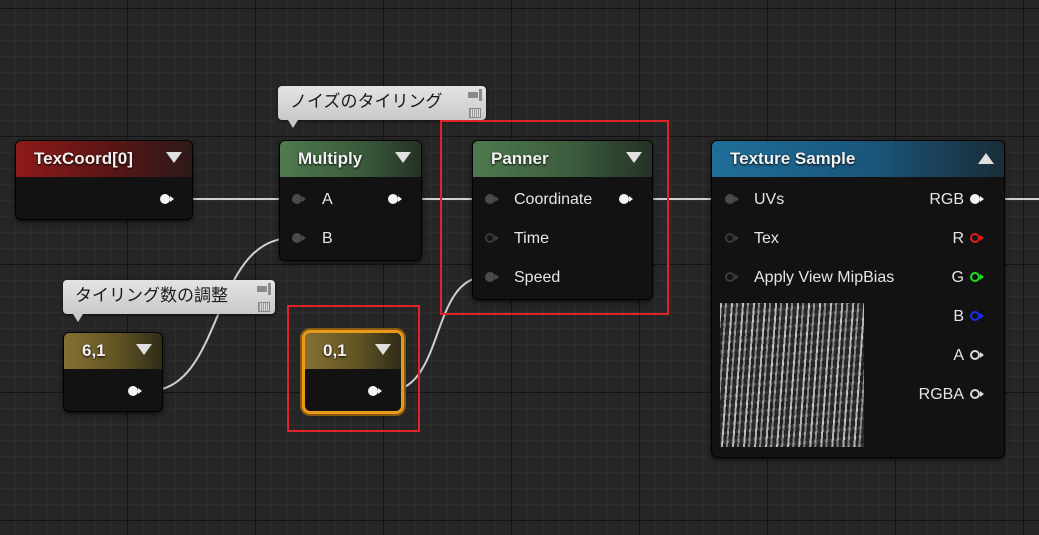 The height and width of the screenshot is (535, 1039). I want to click on node-title: Texture Sample, so click(793, 158).